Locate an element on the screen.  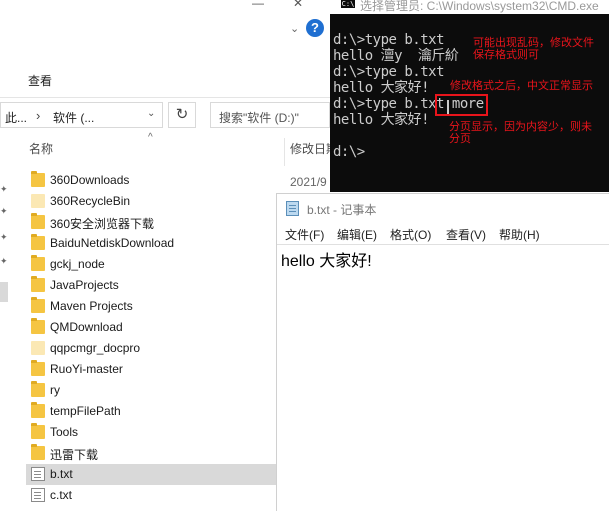
file-list-item: QMDownload is located at coordinates (151, 327).